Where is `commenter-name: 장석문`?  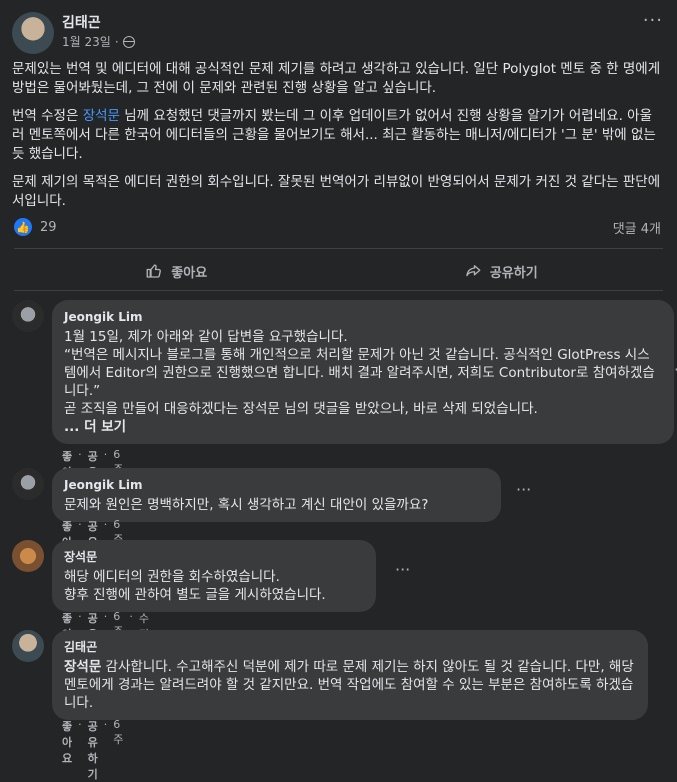 commenter-name: 장석문 is located at coordinates (214, 557).